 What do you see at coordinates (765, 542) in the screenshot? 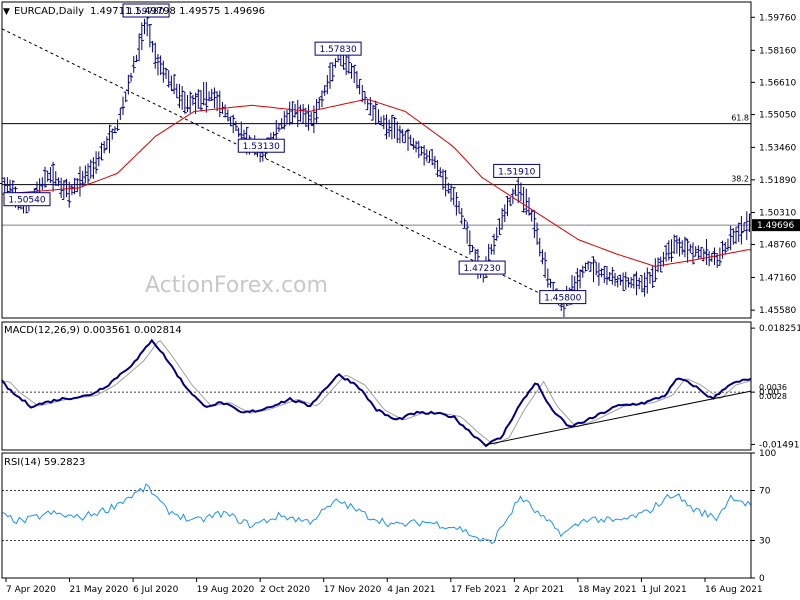
I see `rsi-y-tick-label: 30` at bounding box center [765, 542].